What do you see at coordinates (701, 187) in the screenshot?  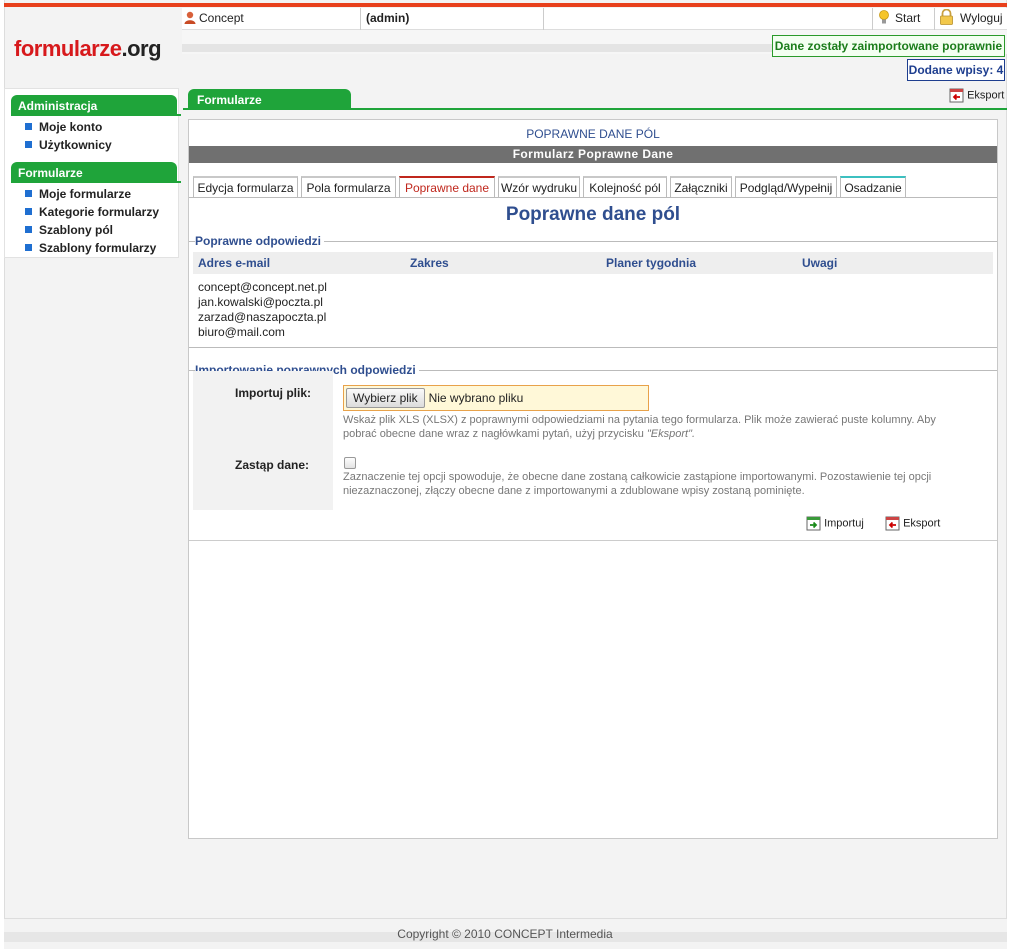 I see `tab-zalaczniki: Załączniki` at bounding box center [701, 187].